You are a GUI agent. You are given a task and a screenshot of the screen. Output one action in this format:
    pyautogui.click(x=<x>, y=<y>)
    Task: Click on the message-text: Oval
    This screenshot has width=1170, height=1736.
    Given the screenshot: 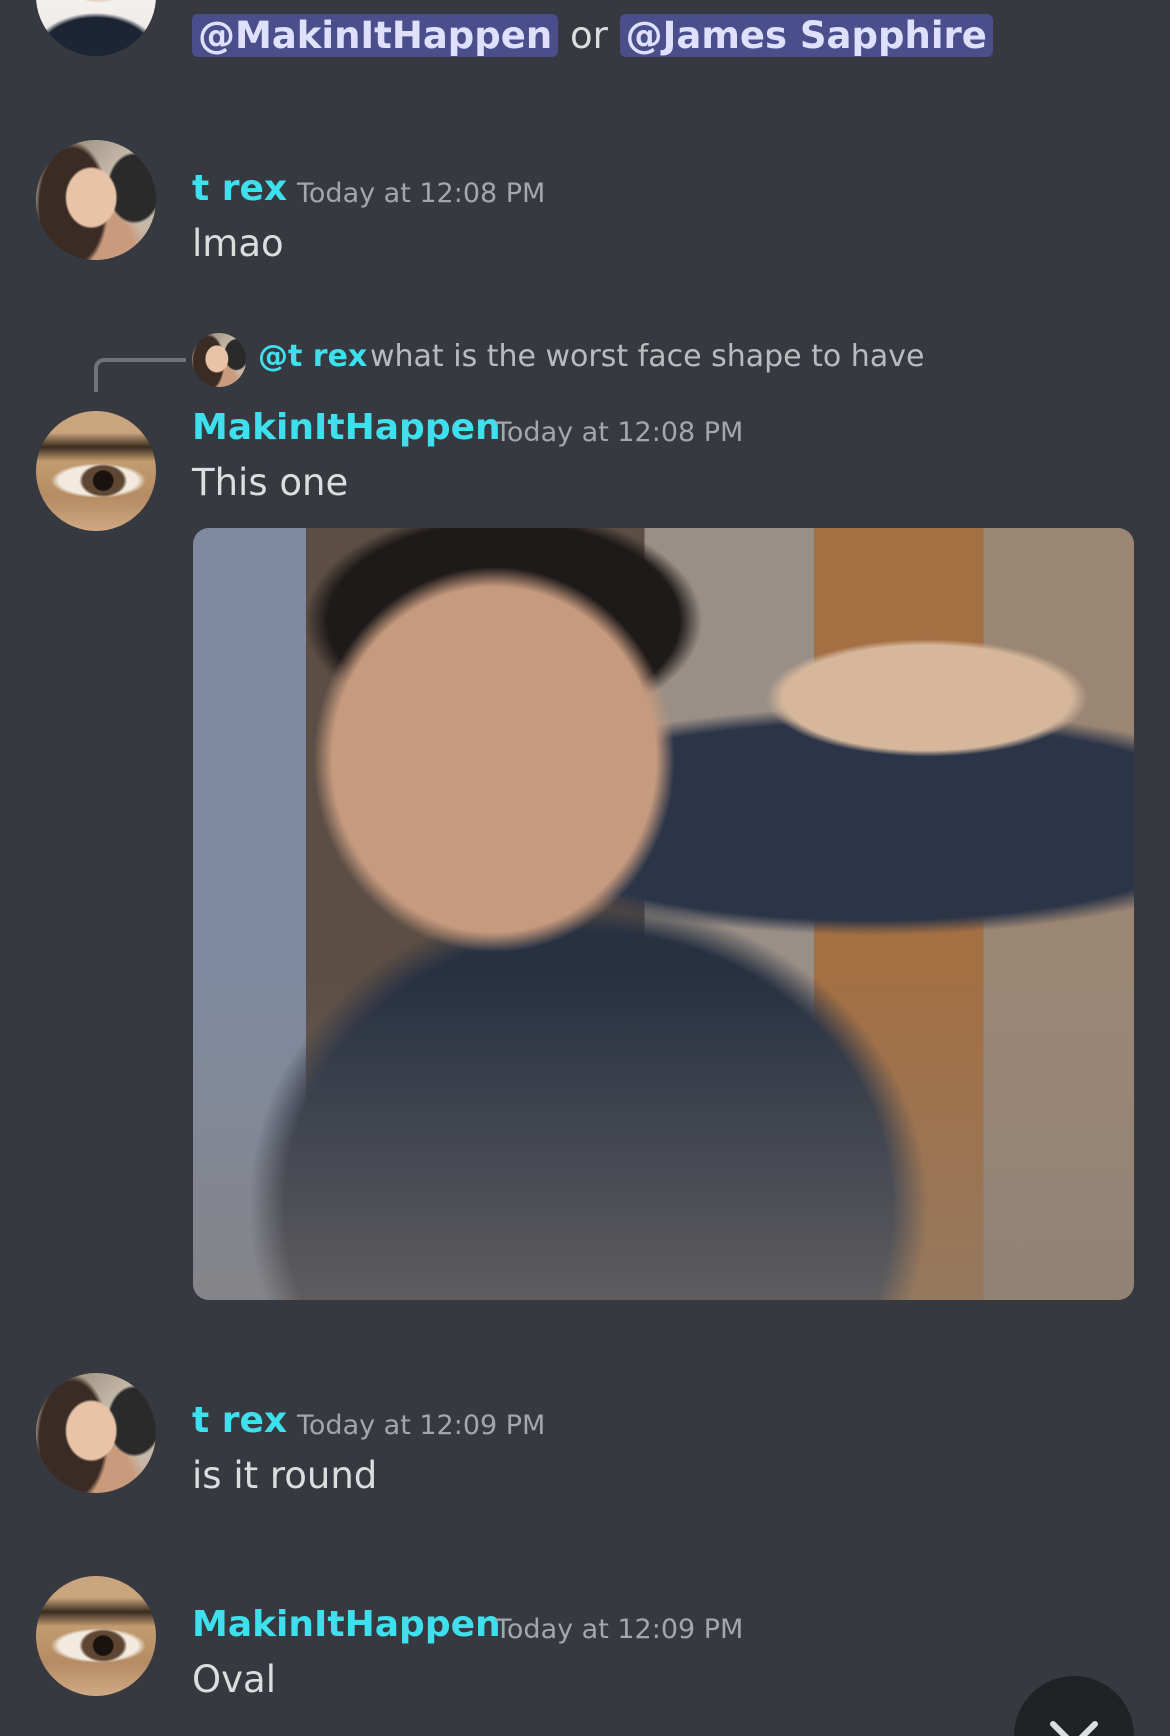 What is the action you would take?
    pyautogui.click(x=234, y=1679)
    